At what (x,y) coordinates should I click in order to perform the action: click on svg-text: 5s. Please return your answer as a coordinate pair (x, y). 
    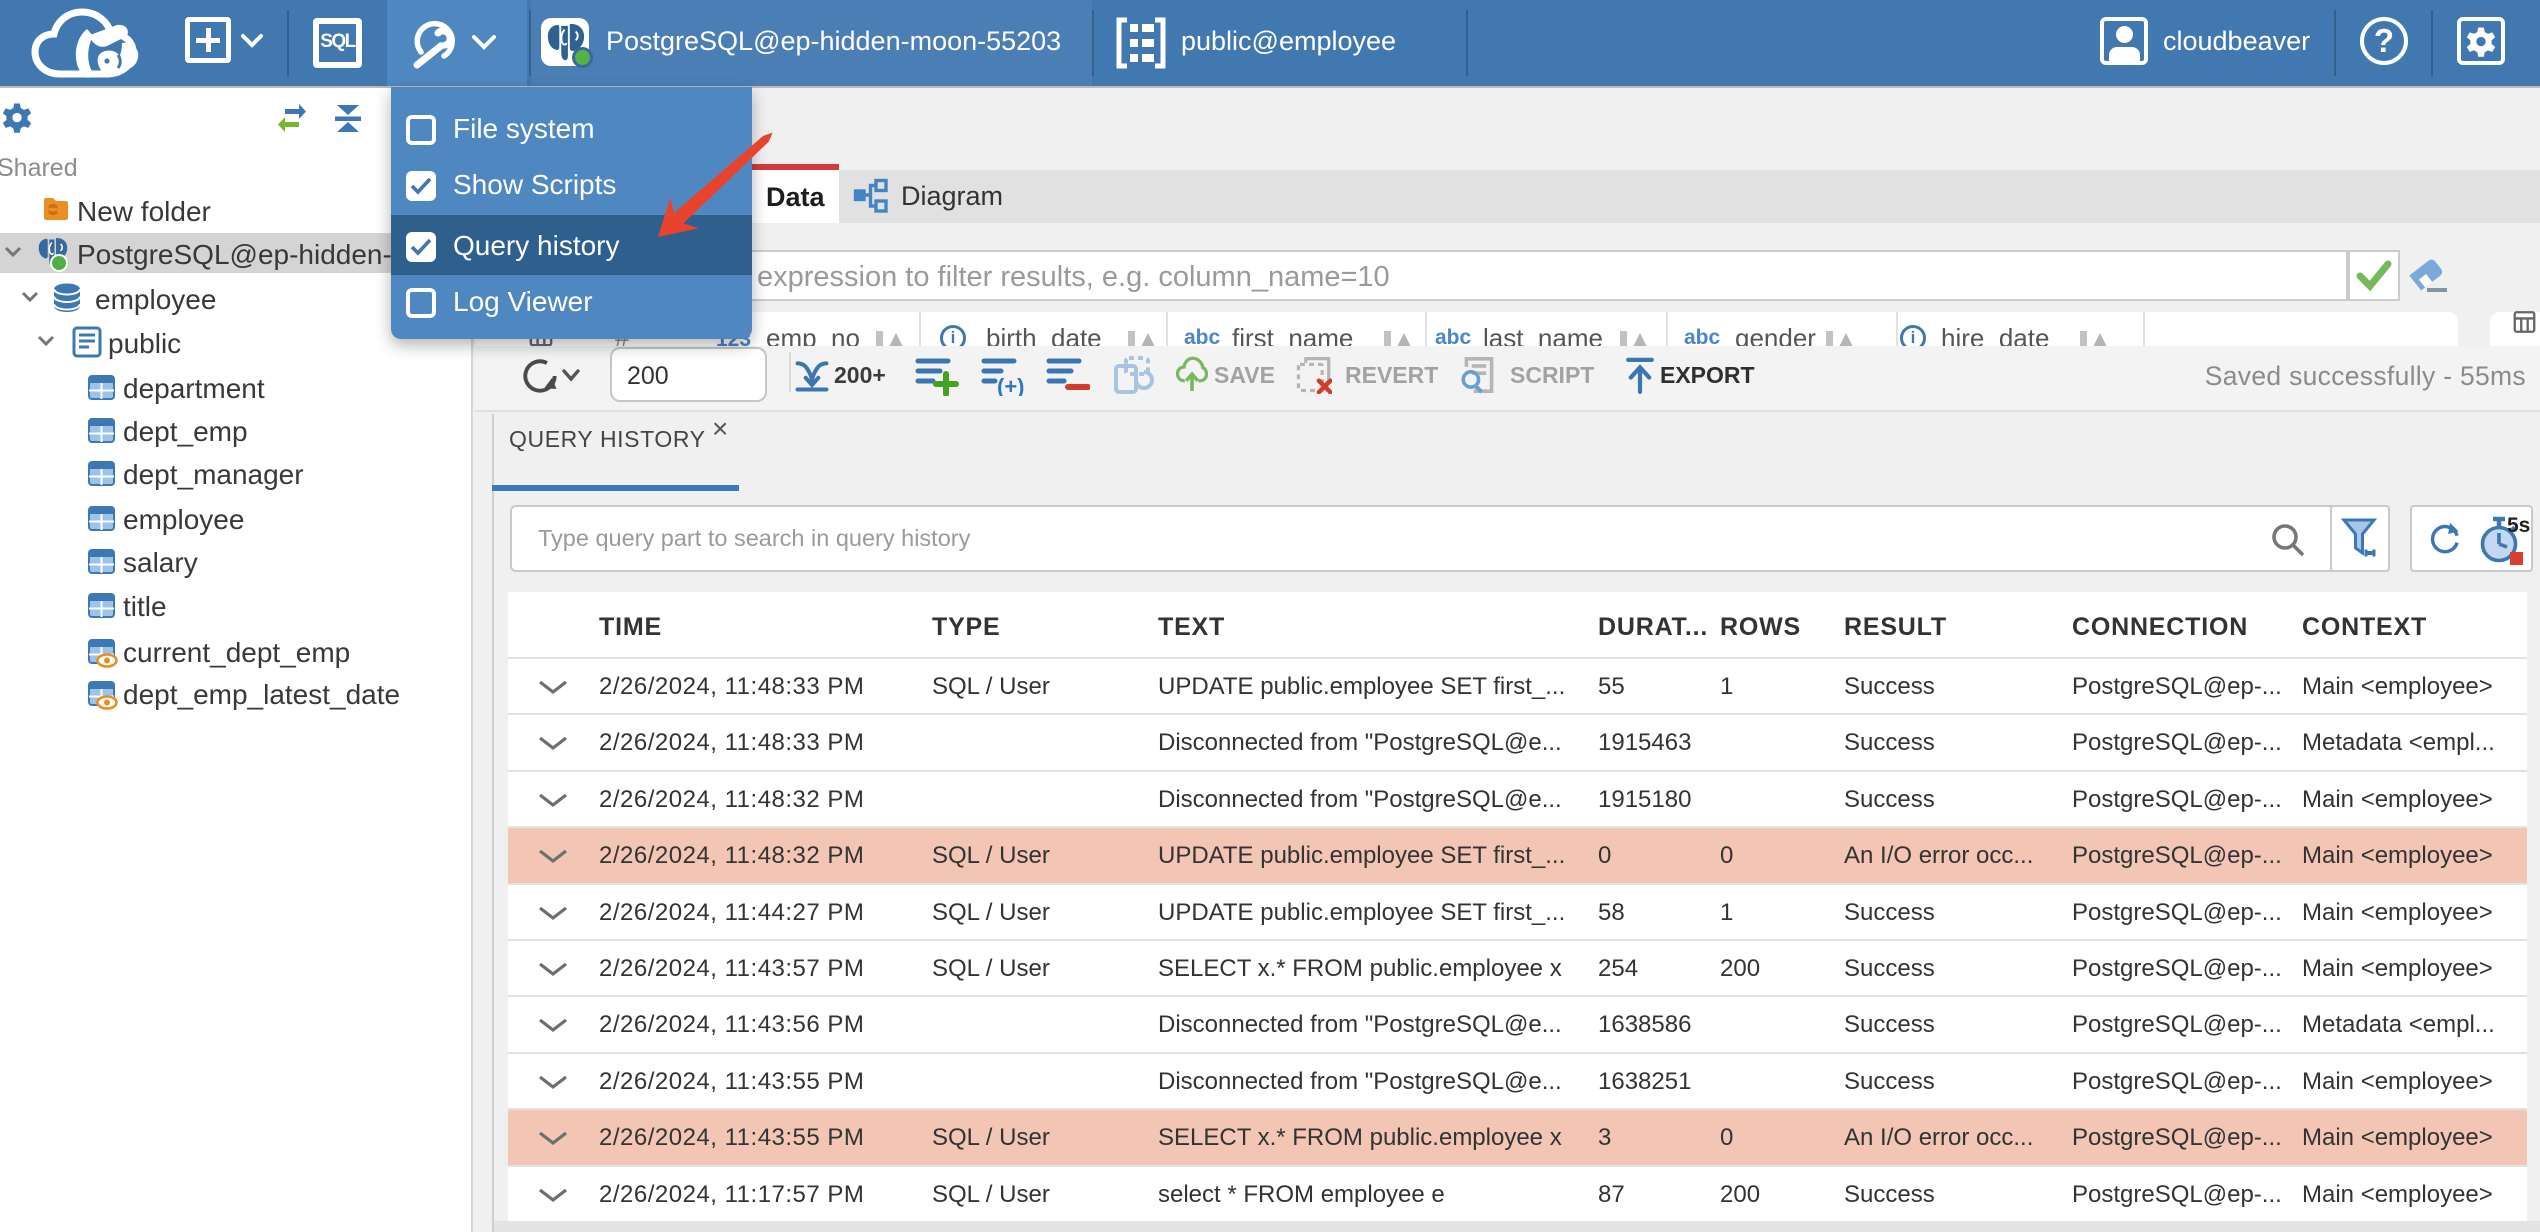
    Looking at the image, I should click on (2518, 525).